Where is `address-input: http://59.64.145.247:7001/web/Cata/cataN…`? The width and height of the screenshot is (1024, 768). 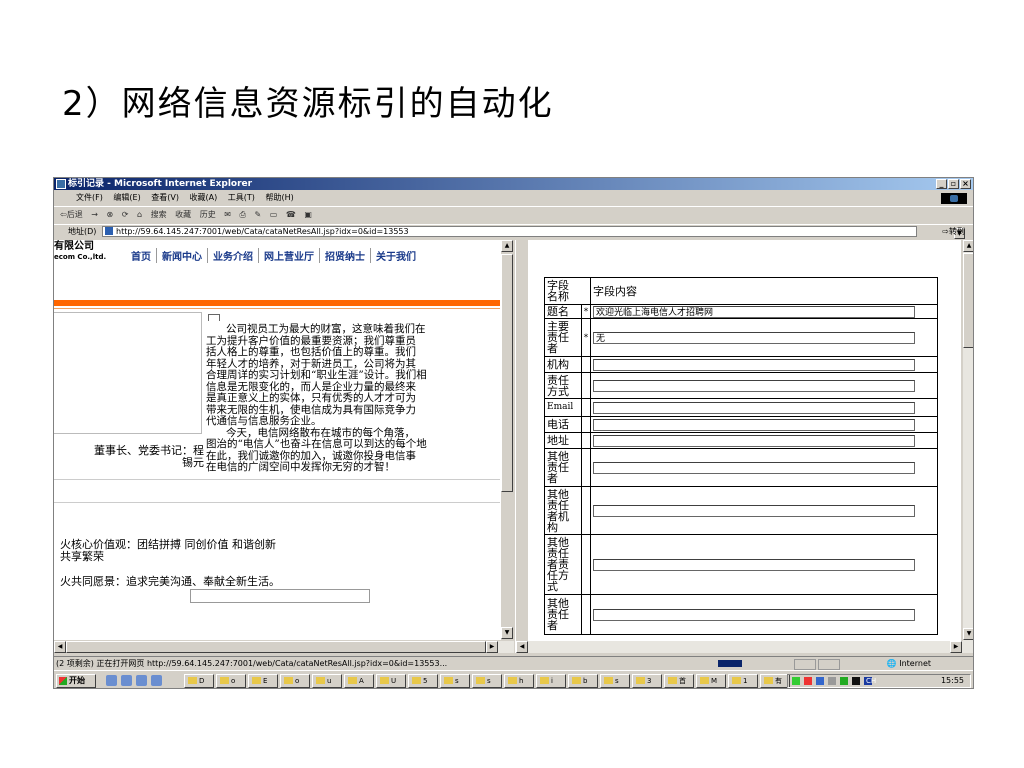
address-input: http://59.64.145.247:7001/web/Cata/cataN… is located at coordinates (533, 232).